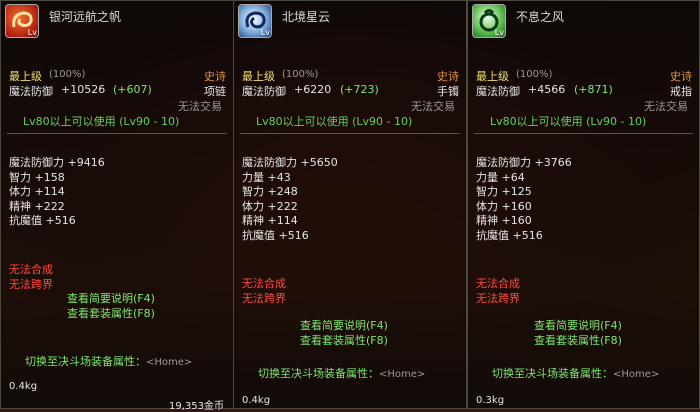 This screenshot has width=700, height=412. What do you see at coordinates (22, 21) in the screenshot?
I see `red-swirl-icon: Lv` at bounding box center [22, 21].